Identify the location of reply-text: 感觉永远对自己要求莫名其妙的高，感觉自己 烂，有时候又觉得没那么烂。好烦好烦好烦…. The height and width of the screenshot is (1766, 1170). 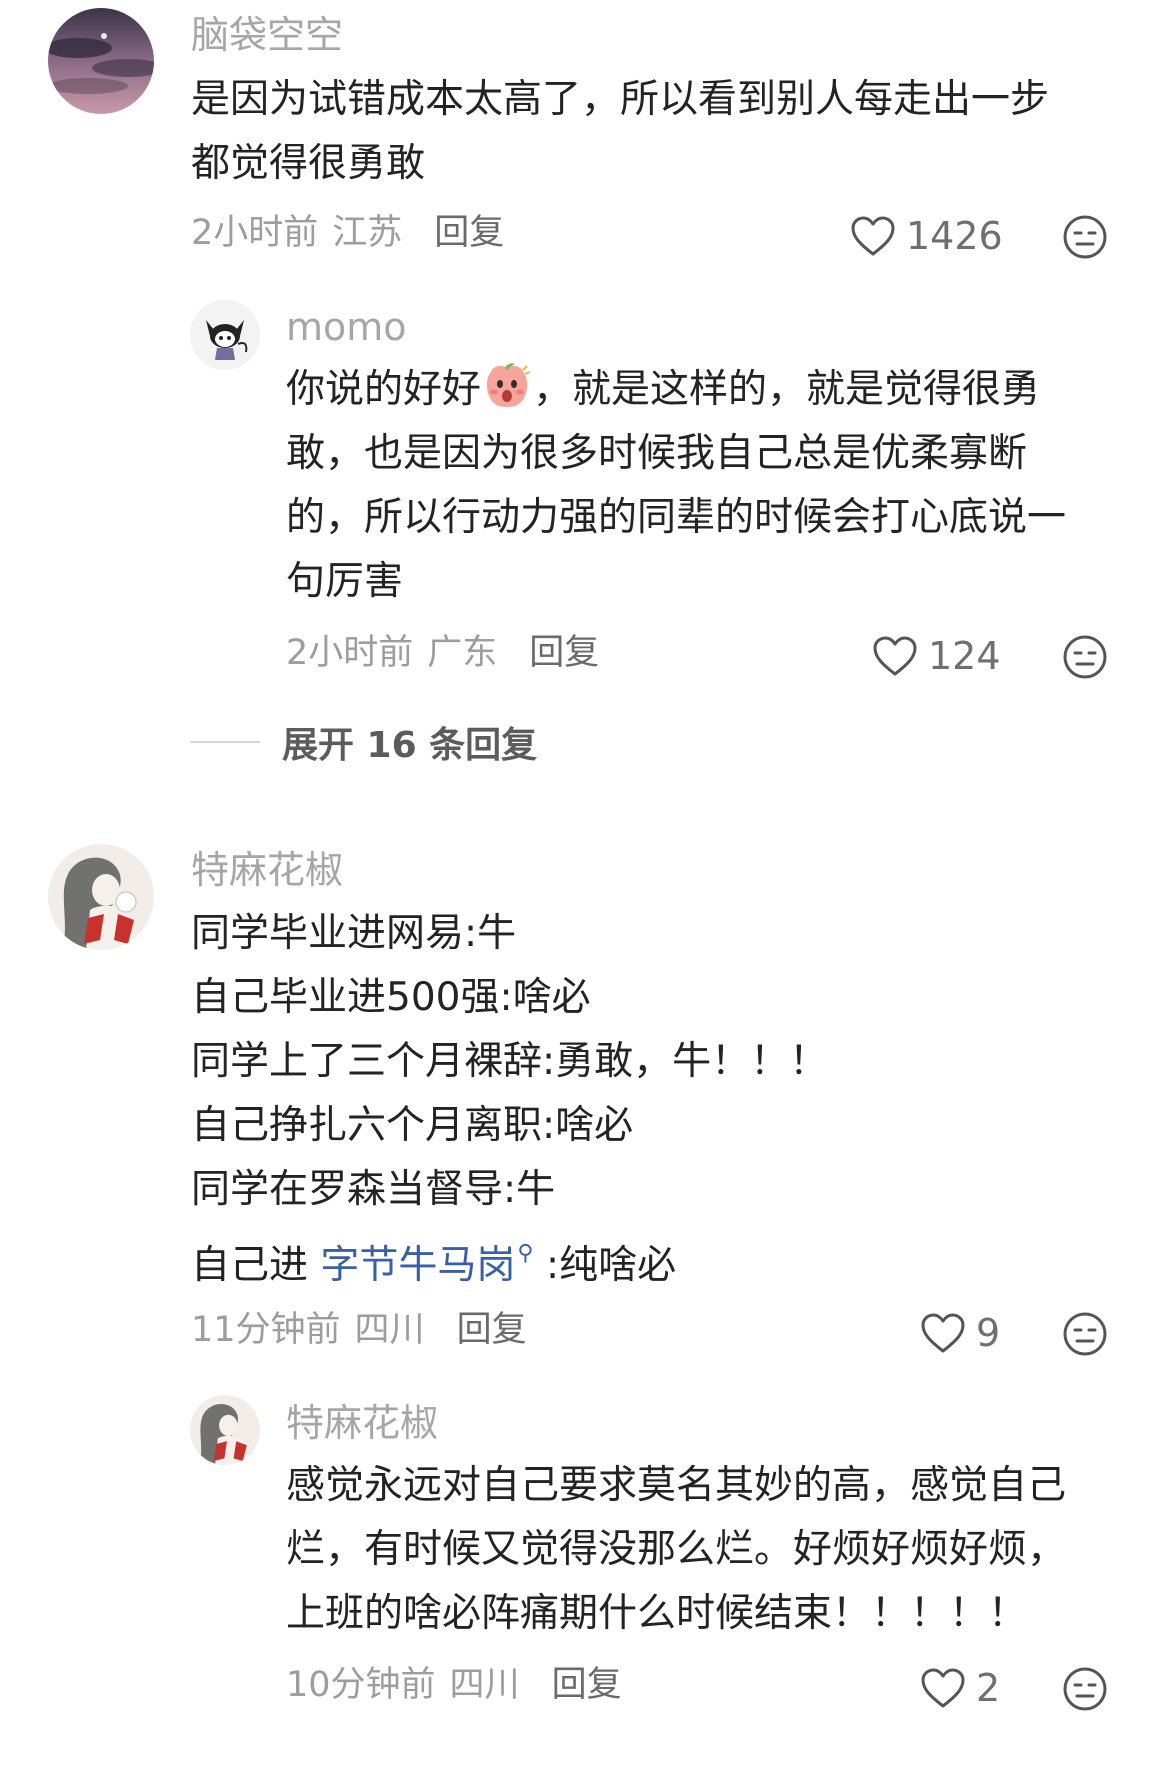
(676, 1550).